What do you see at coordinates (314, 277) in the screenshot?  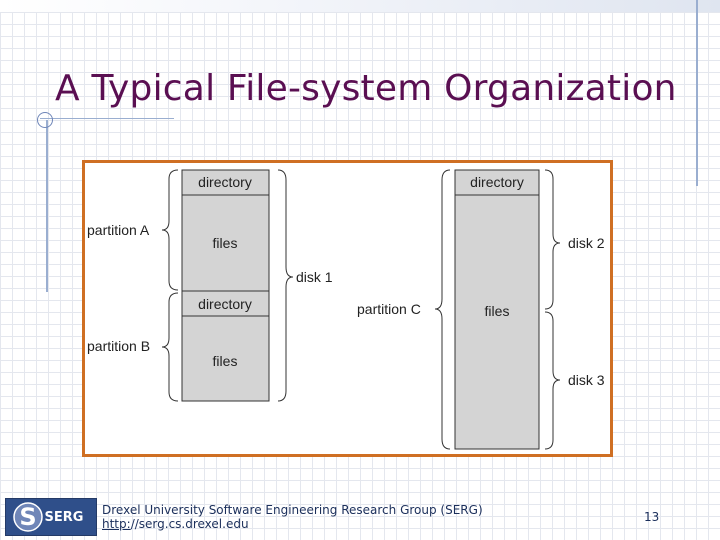 I see `disk1-label: disk 1` at bounding box center [314, 277].